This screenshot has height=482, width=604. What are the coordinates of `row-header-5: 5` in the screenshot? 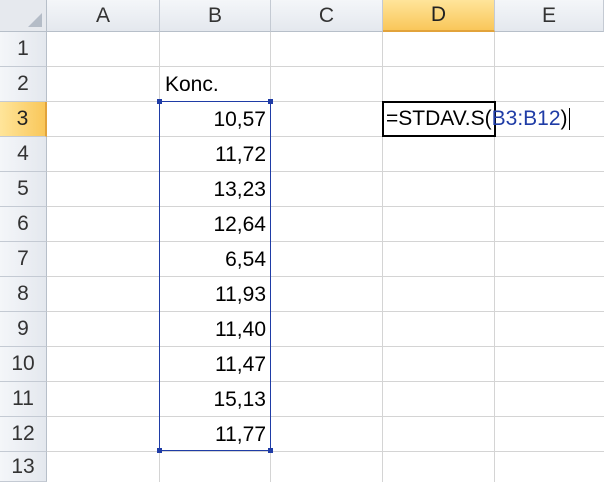 It's located at (23, 189).